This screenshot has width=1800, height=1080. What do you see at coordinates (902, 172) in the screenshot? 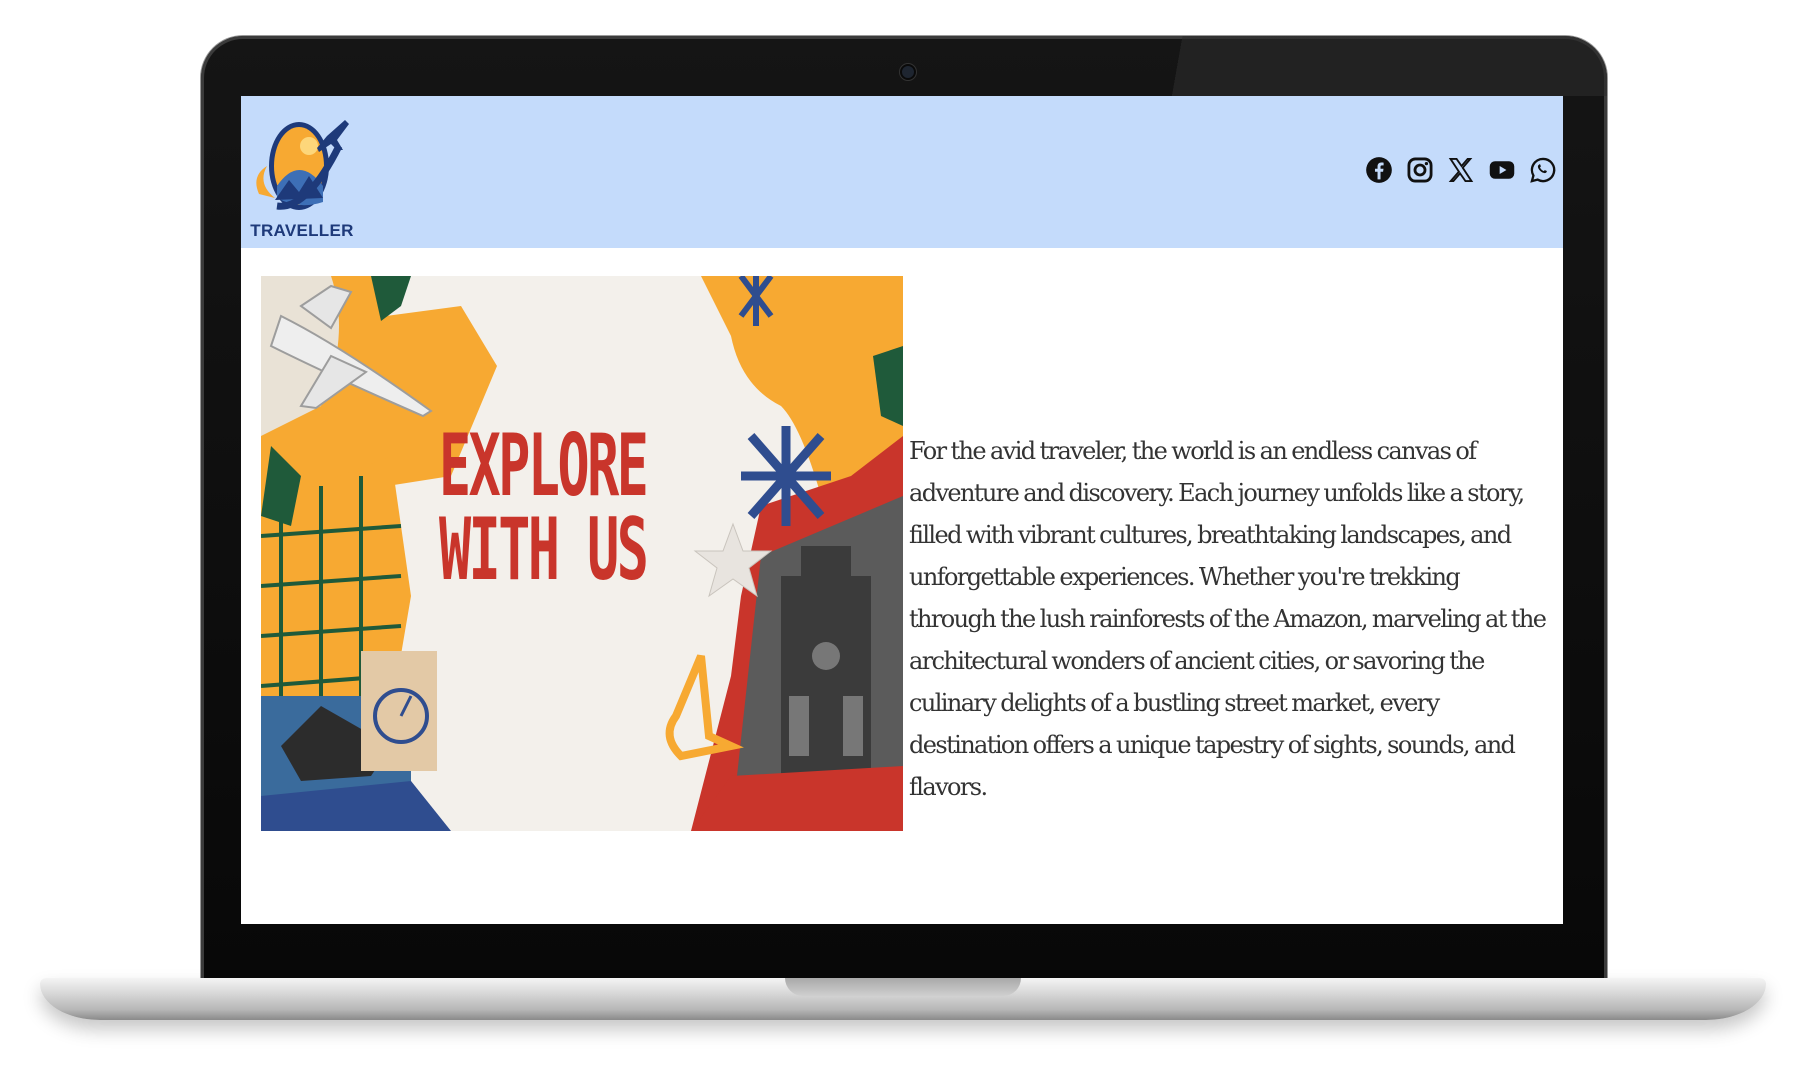
I see `site-header: TRAVELLER` at bounding box center [902, 172].